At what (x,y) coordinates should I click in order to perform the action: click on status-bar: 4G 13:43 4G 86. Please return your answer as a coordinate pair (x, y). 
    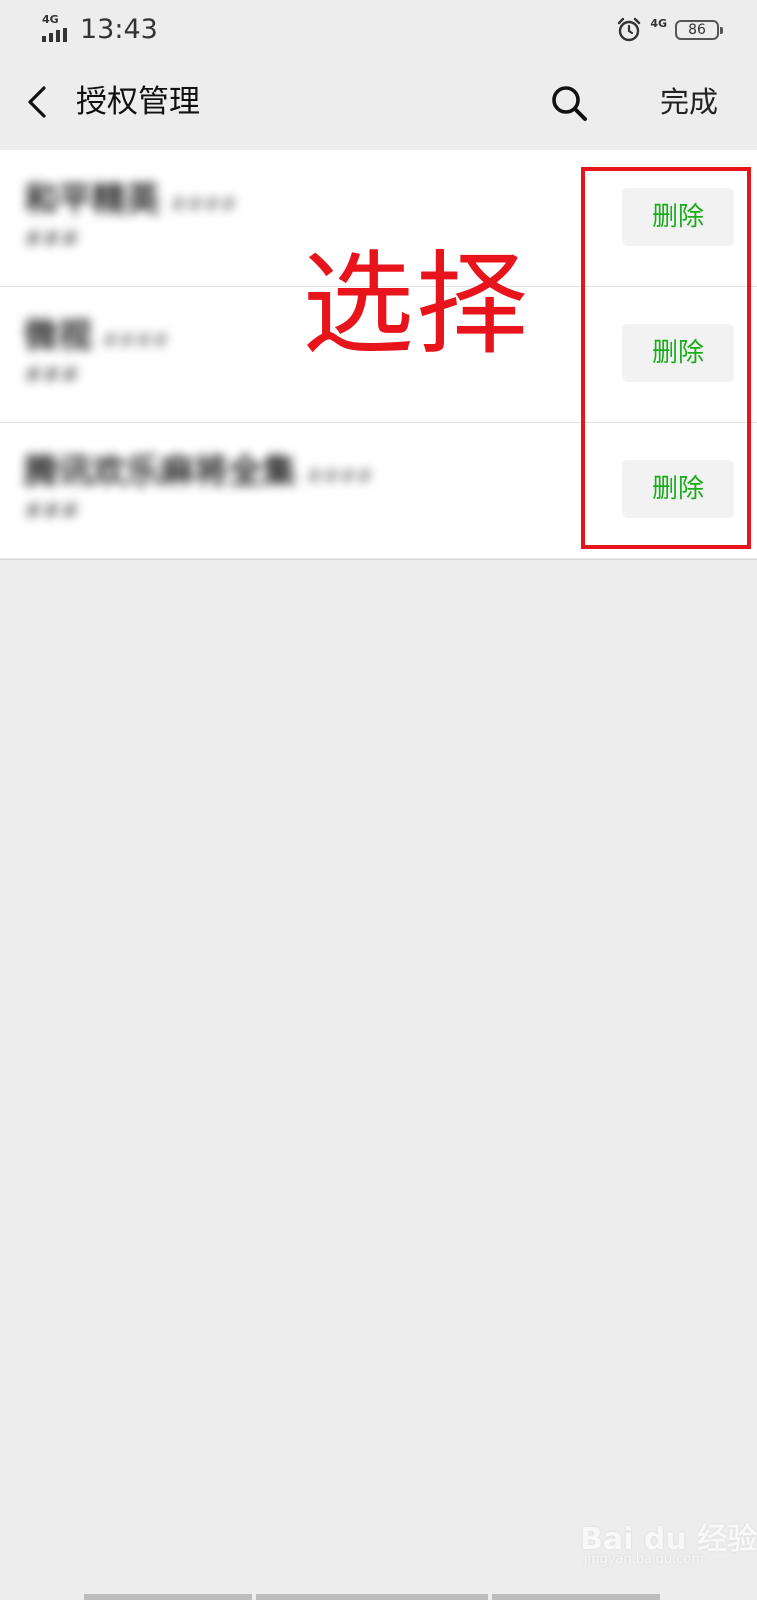
    Looking at the image, I should click on (378, 30).